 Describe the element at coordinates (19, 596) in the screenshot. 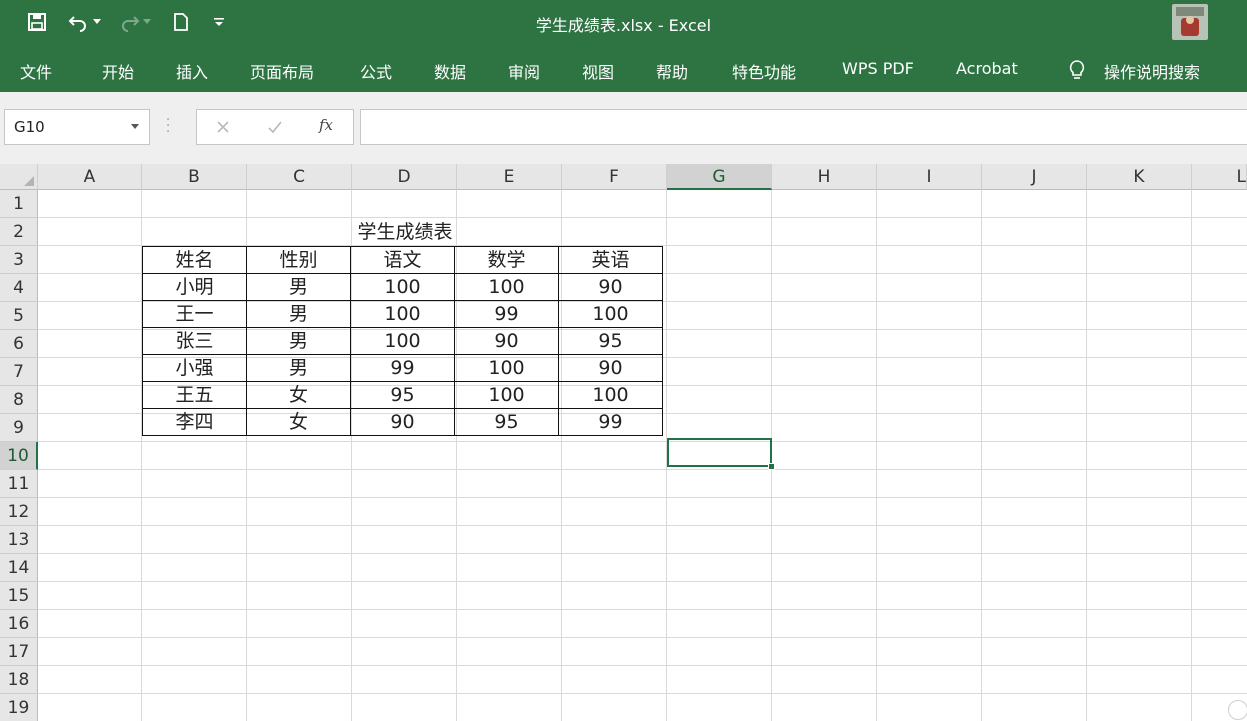

I see `row-header-15: 15` at that location.